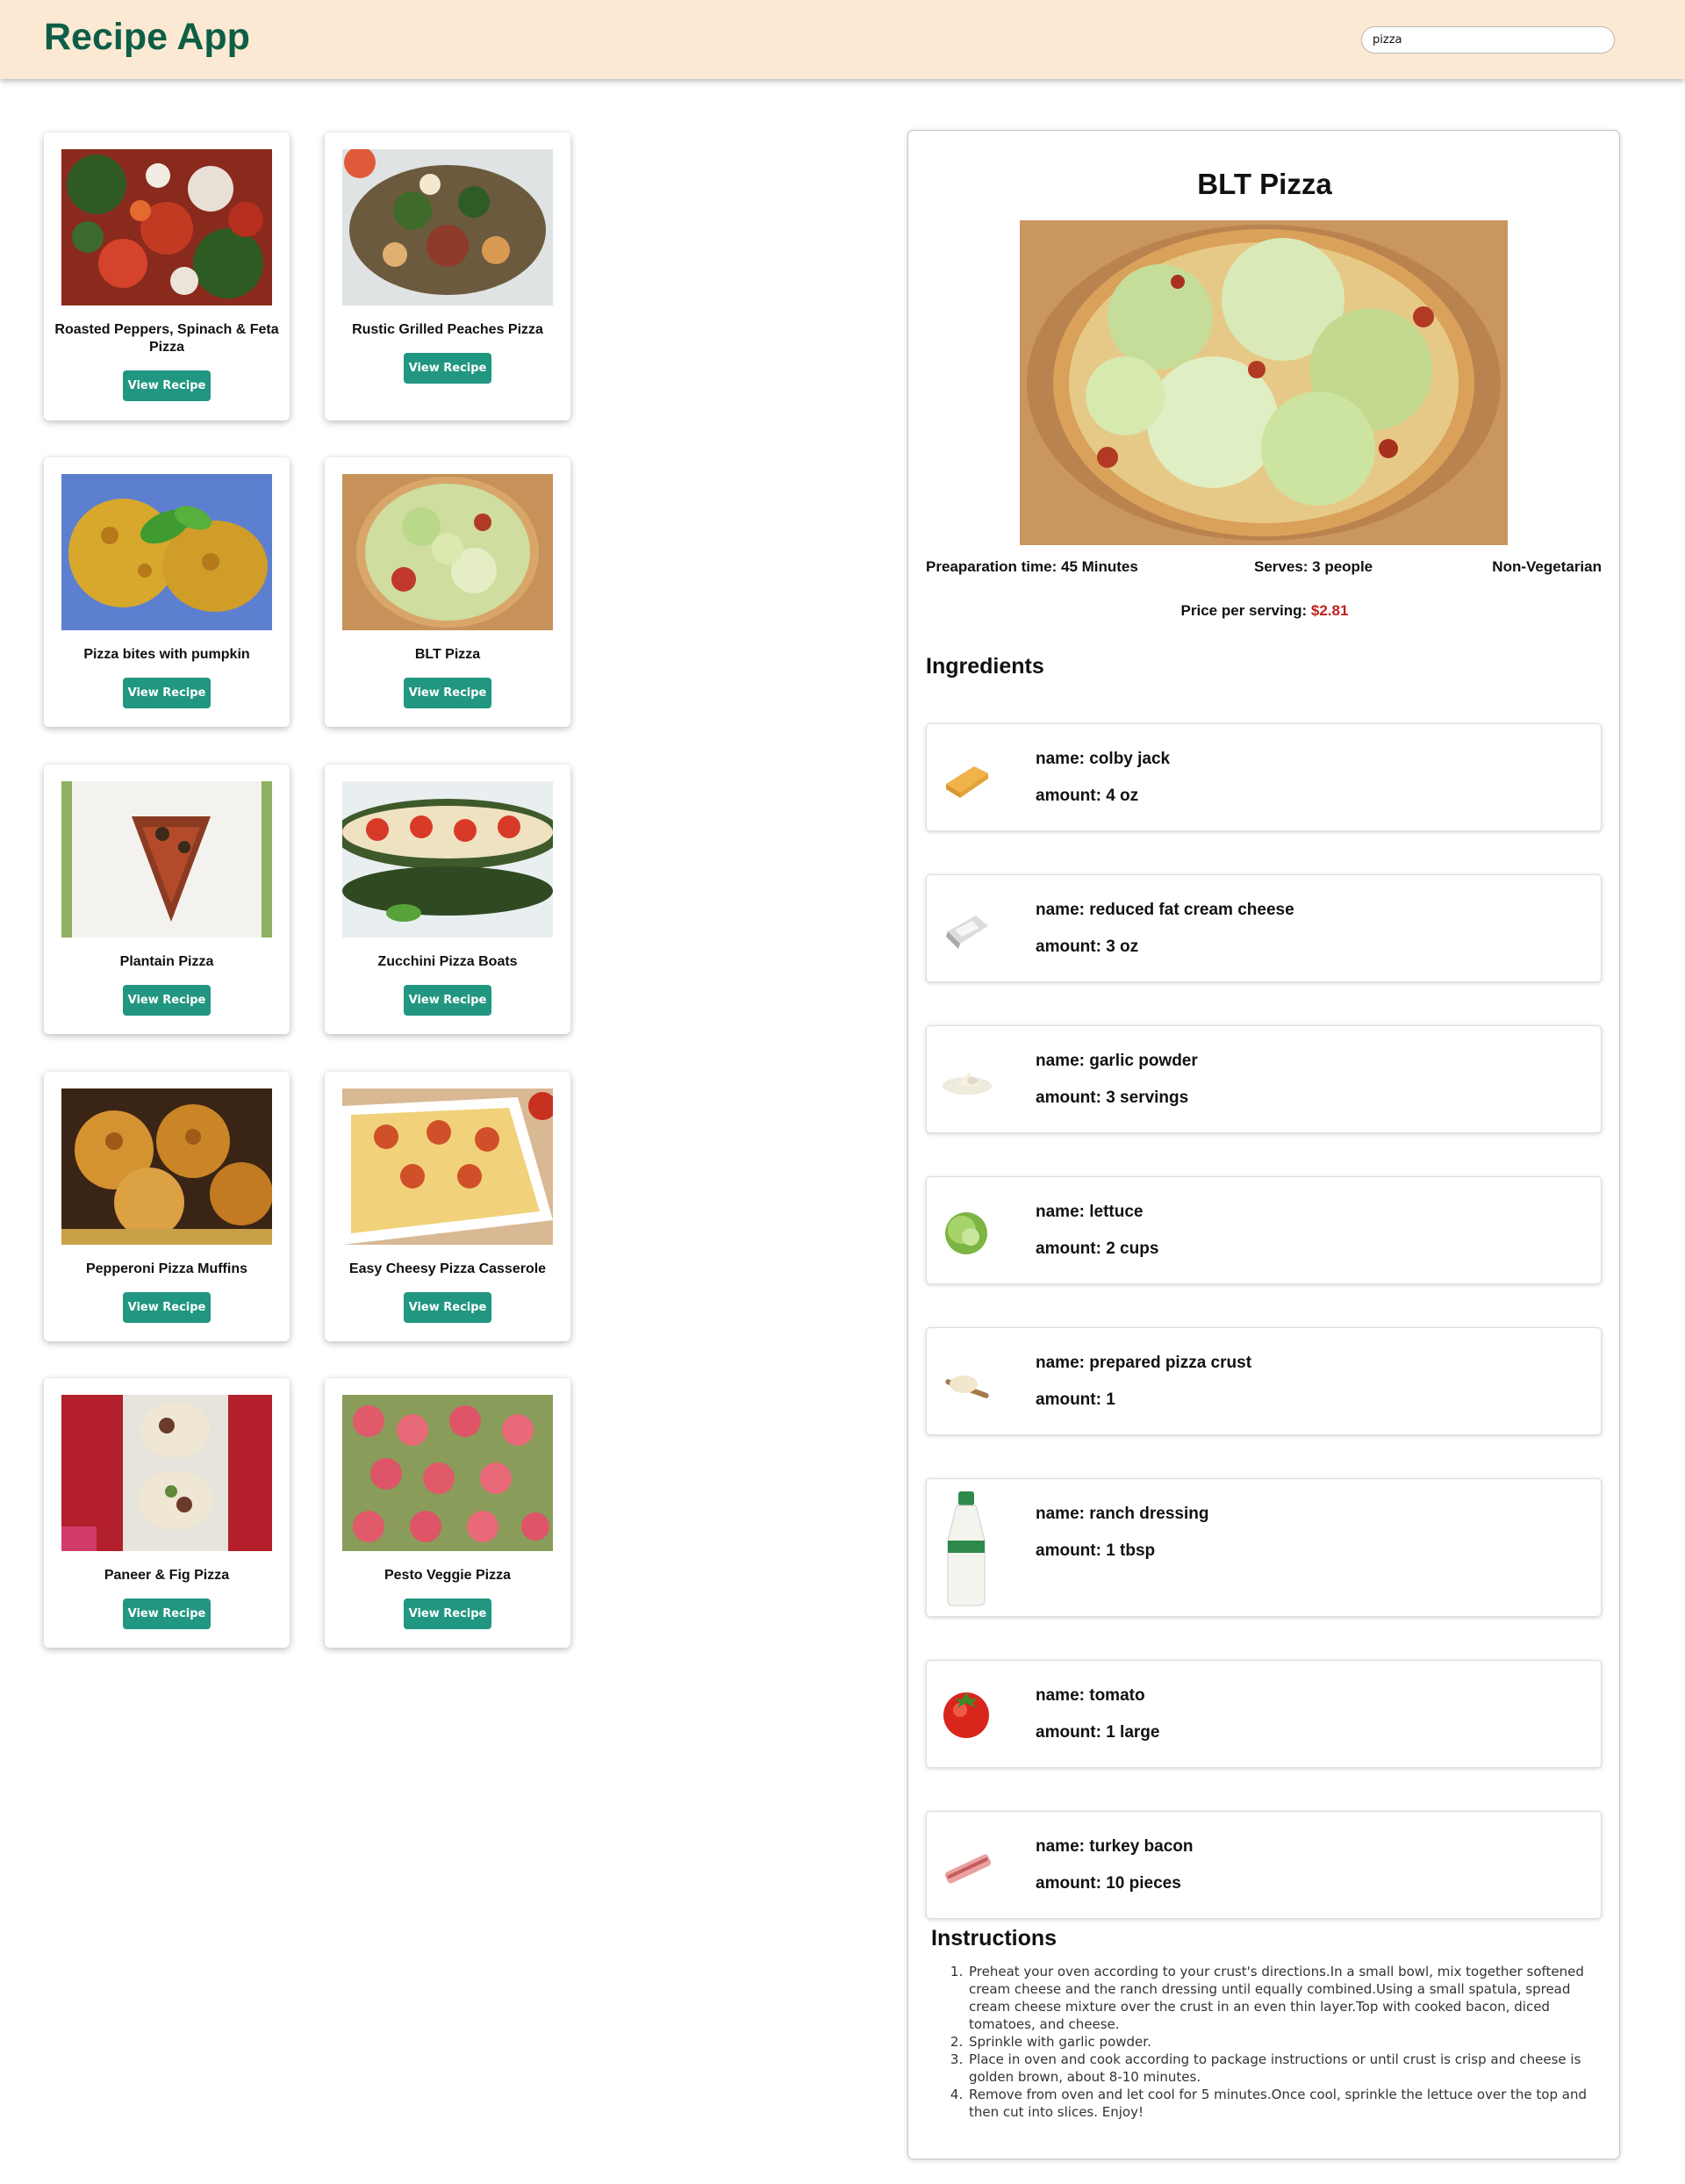 The width and height of the screenshot is (1685, 2184). I want to click on ingredient-card: name: garlic powder amount: 3 servings, so click(1264, 1079).